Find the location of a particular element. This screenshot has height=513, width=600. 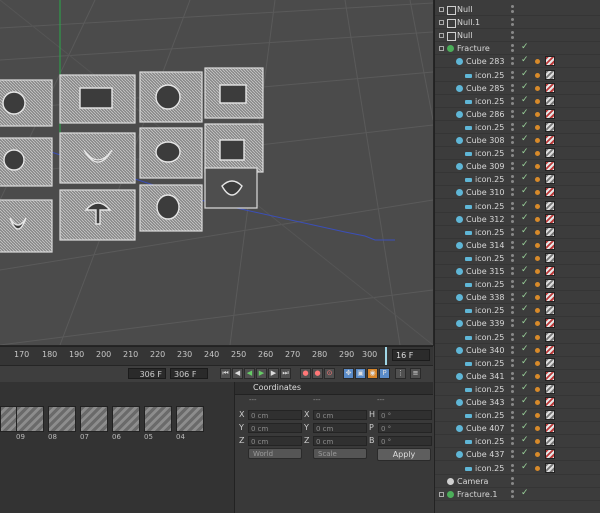

object-name: Fracture is located at coordinates (473, 48).